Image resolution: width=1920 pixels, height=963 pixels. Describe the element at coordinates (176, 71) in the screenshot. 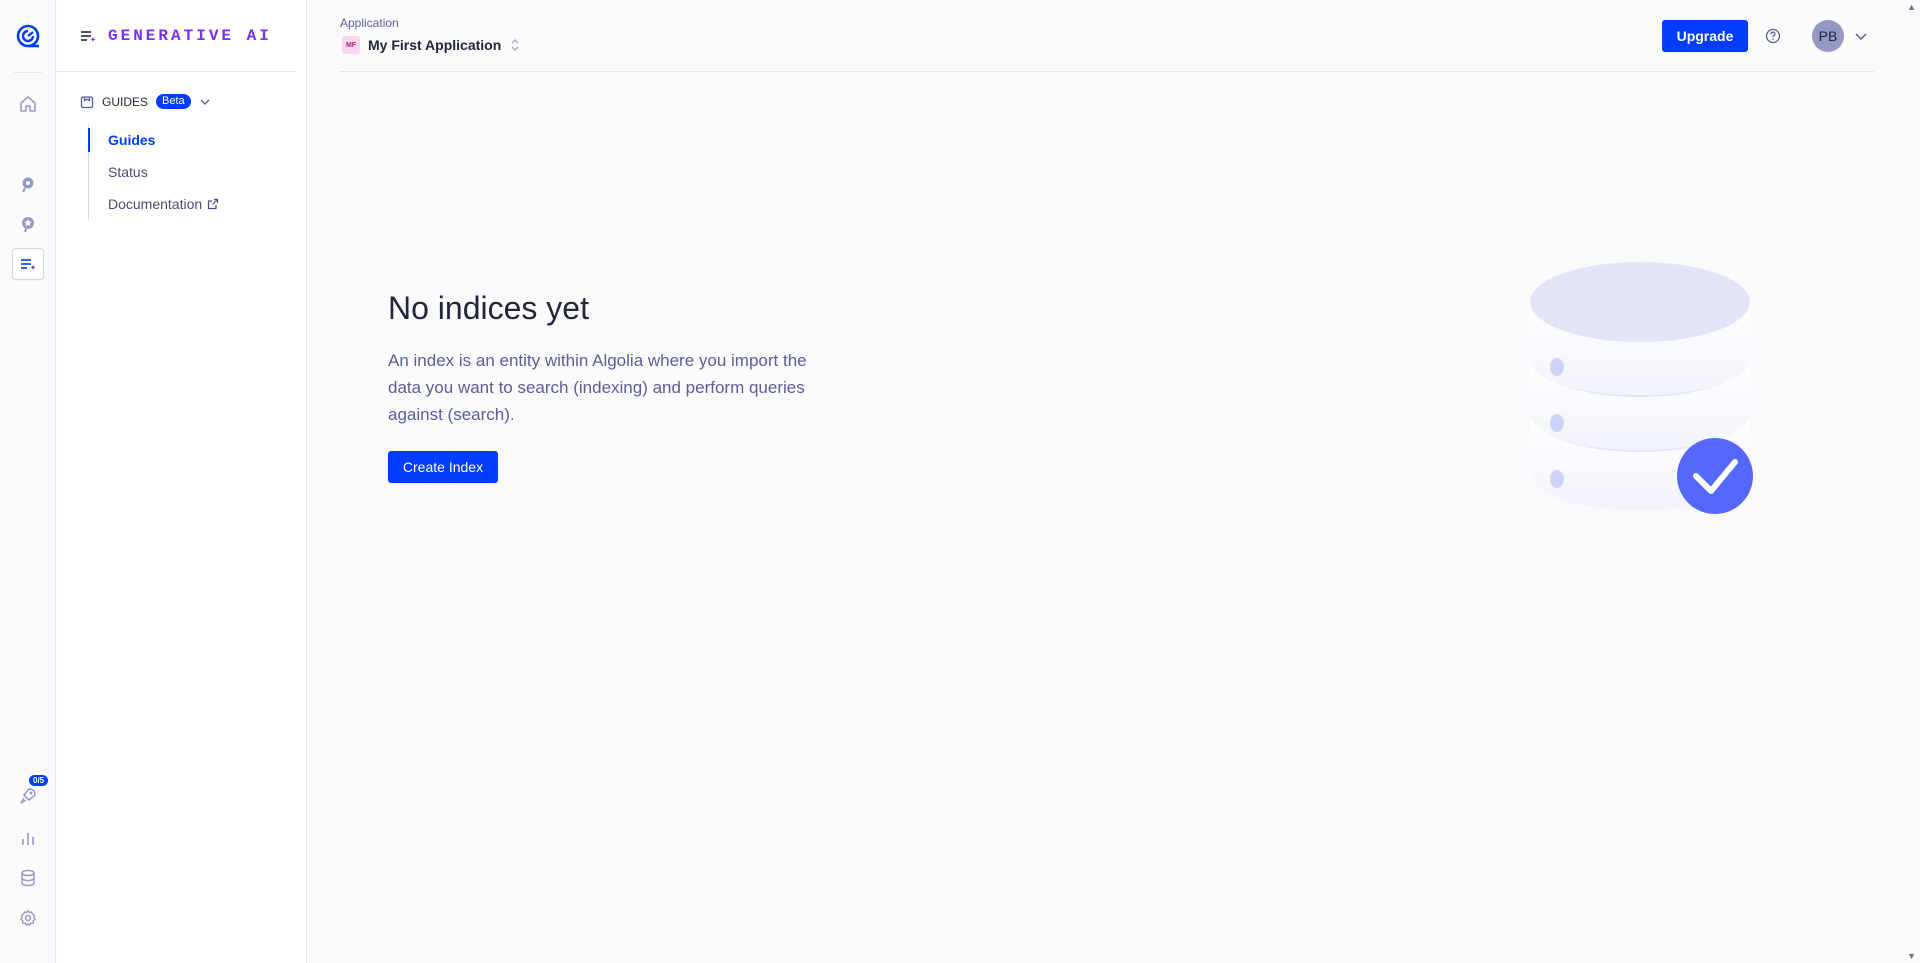

I see `sidebar-divider` at that location.